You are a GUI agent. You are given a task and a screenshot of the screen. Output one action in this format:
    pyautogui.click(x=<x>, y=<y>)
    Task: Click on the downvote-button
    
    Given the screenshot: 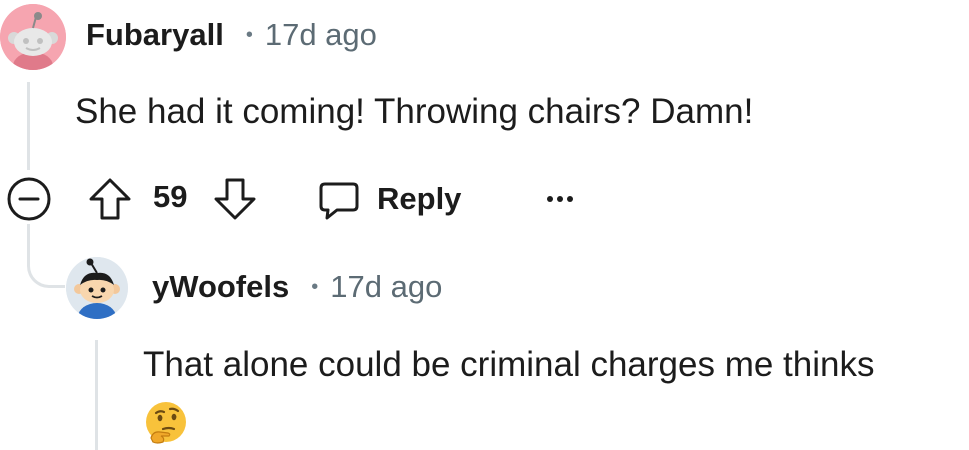 What is the action you would take?
    pyautogui.click(x=235, y=199)
    